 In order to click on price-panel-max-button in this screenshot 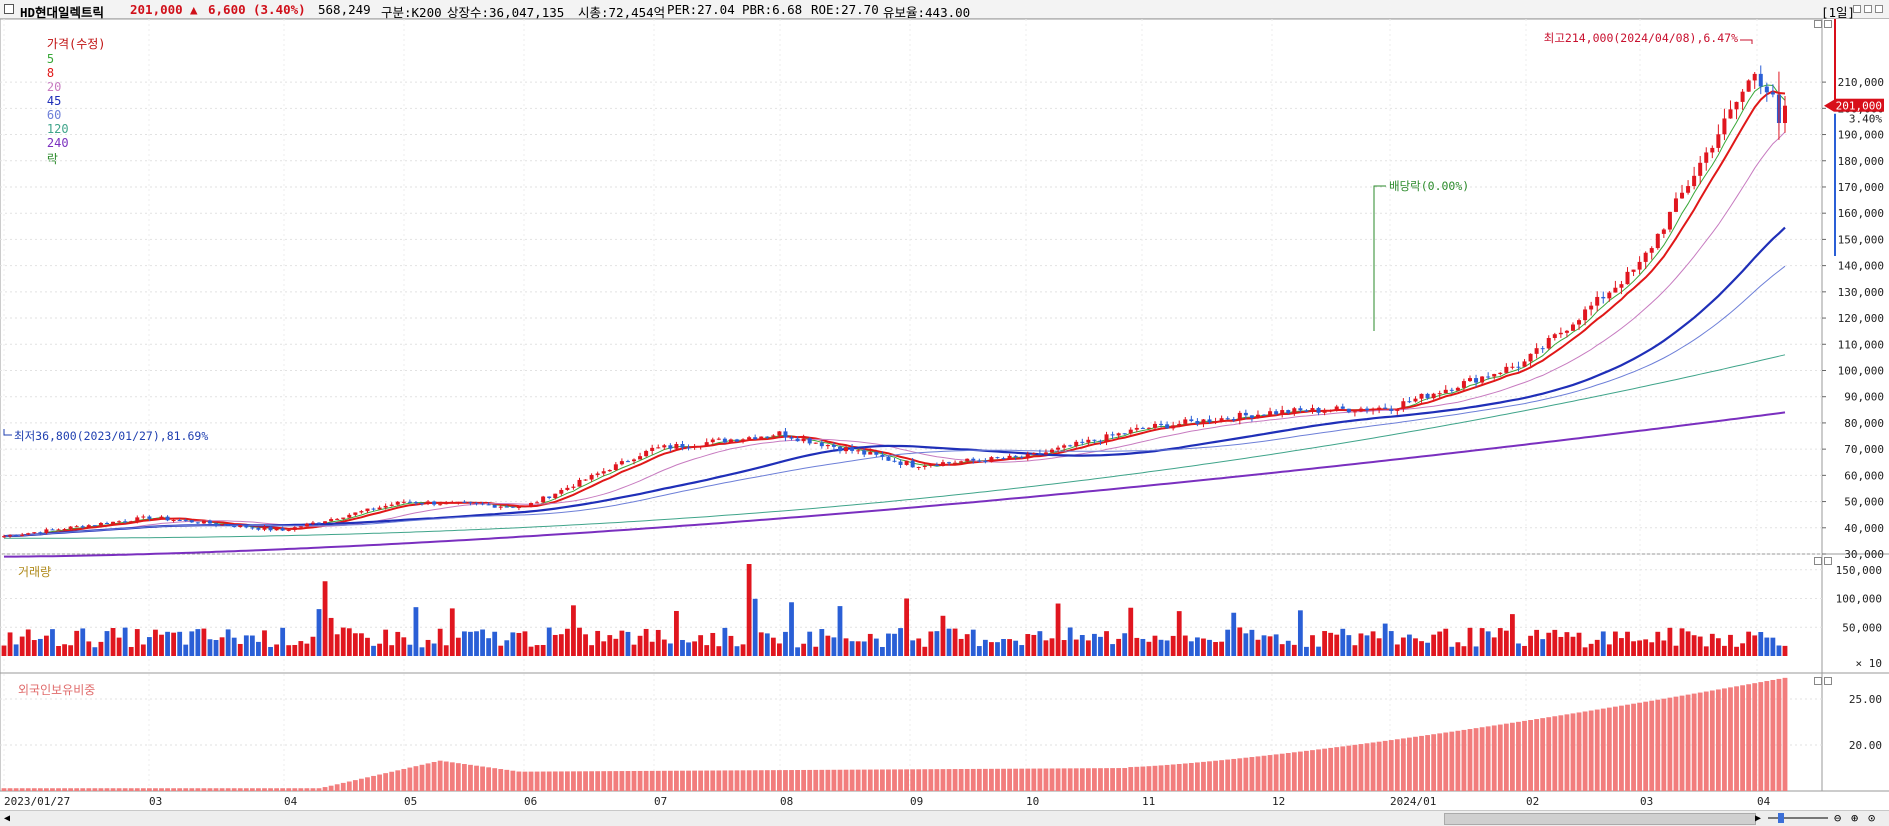, I will do `click(1818, 24)`.